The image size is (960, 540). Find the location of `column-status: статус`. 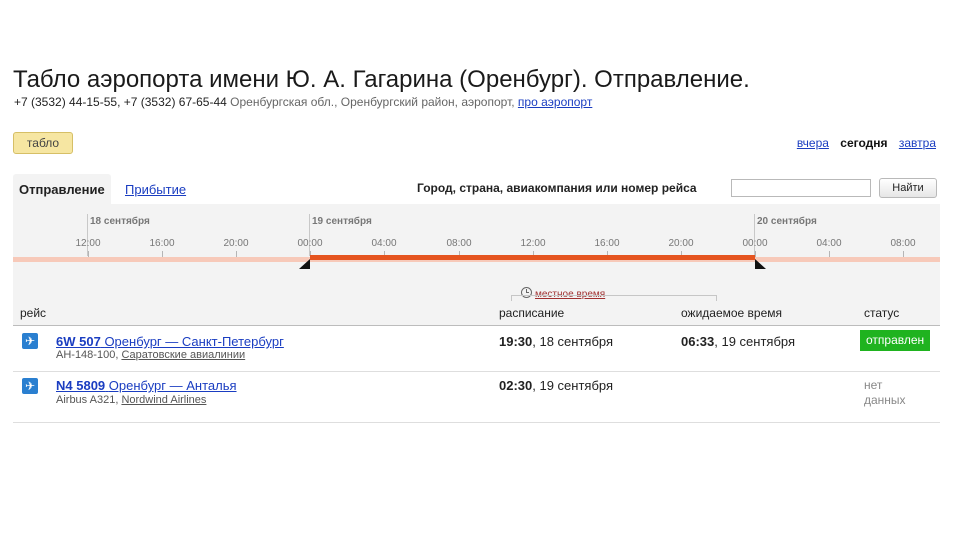

column-status: статус is located at coordinates (882, 313).